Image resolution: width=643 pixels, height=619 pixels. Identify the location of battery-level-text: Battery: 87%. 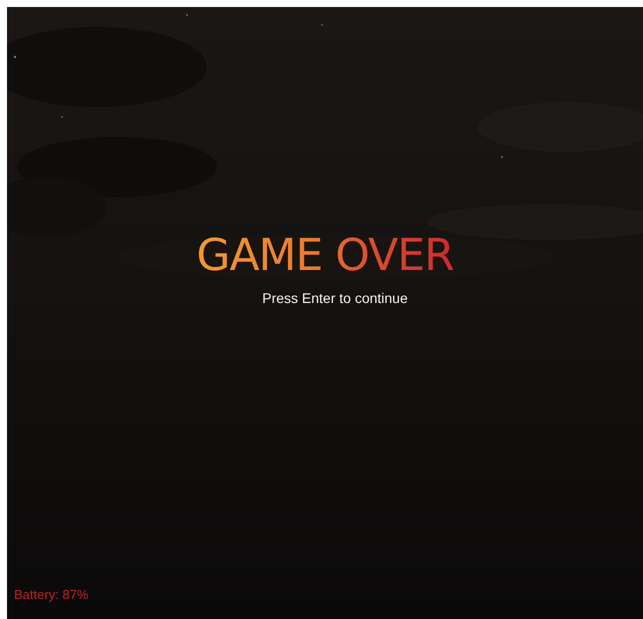
(51, 595).